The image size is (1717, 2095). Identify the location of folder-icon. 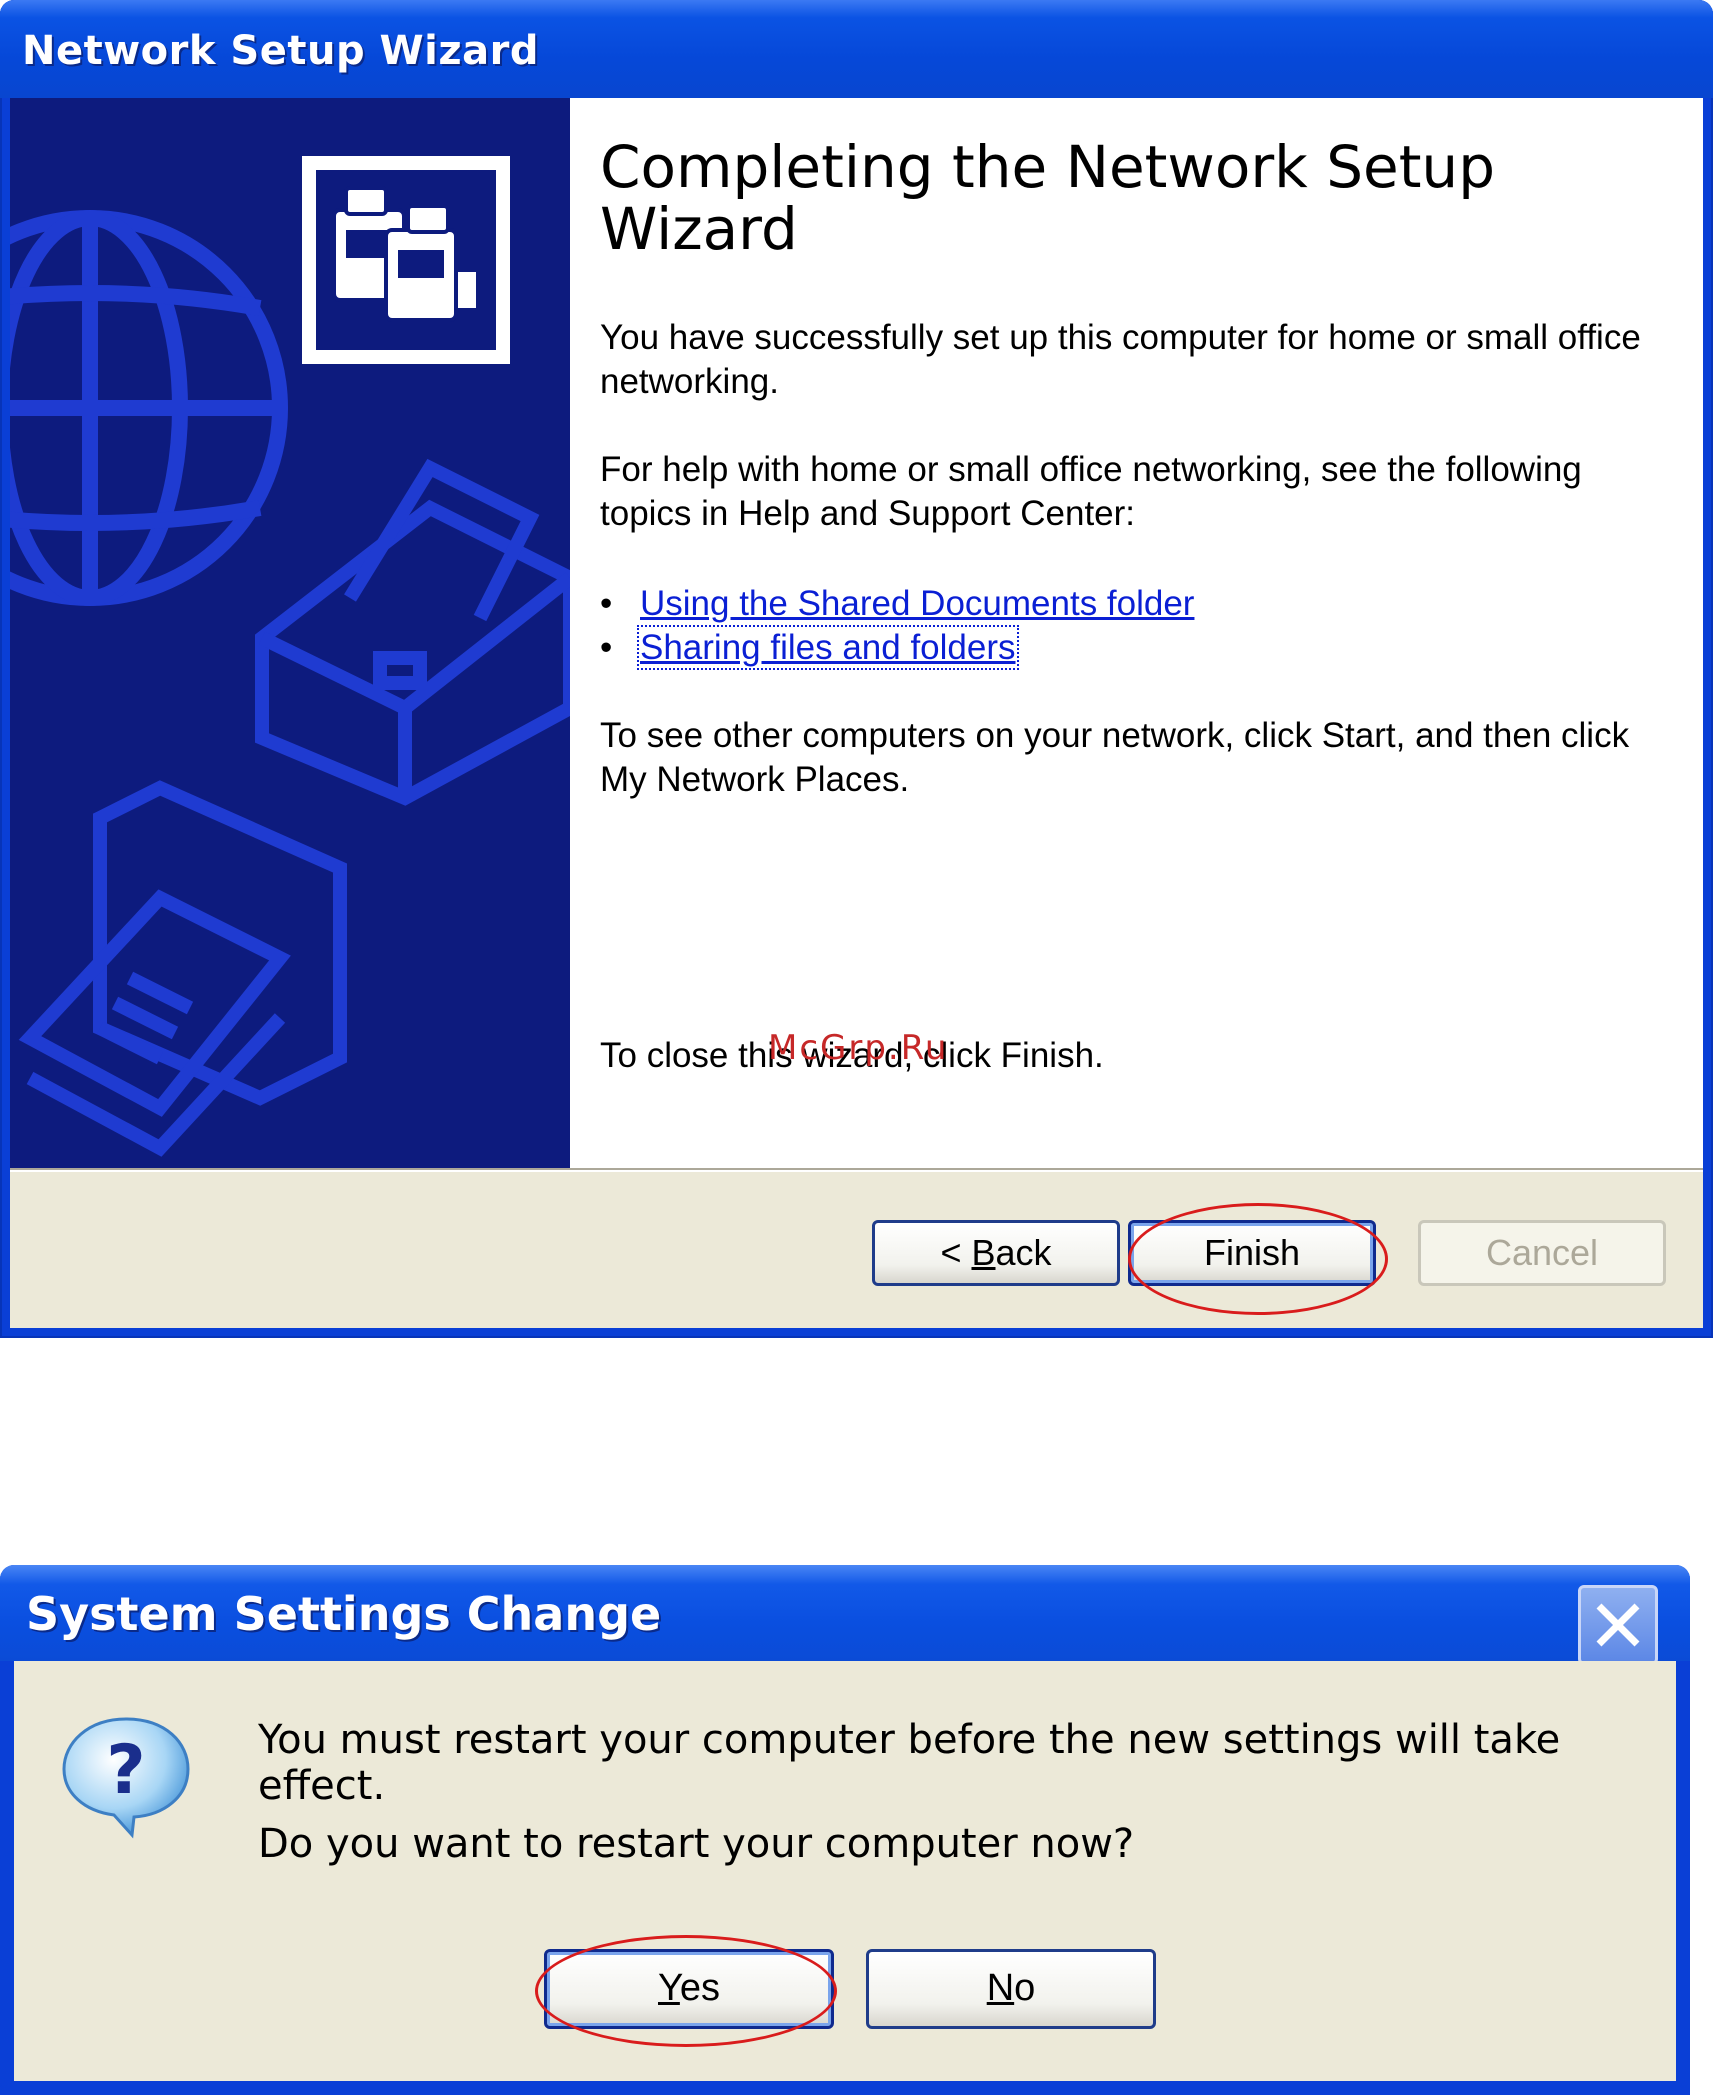
(182, 968).